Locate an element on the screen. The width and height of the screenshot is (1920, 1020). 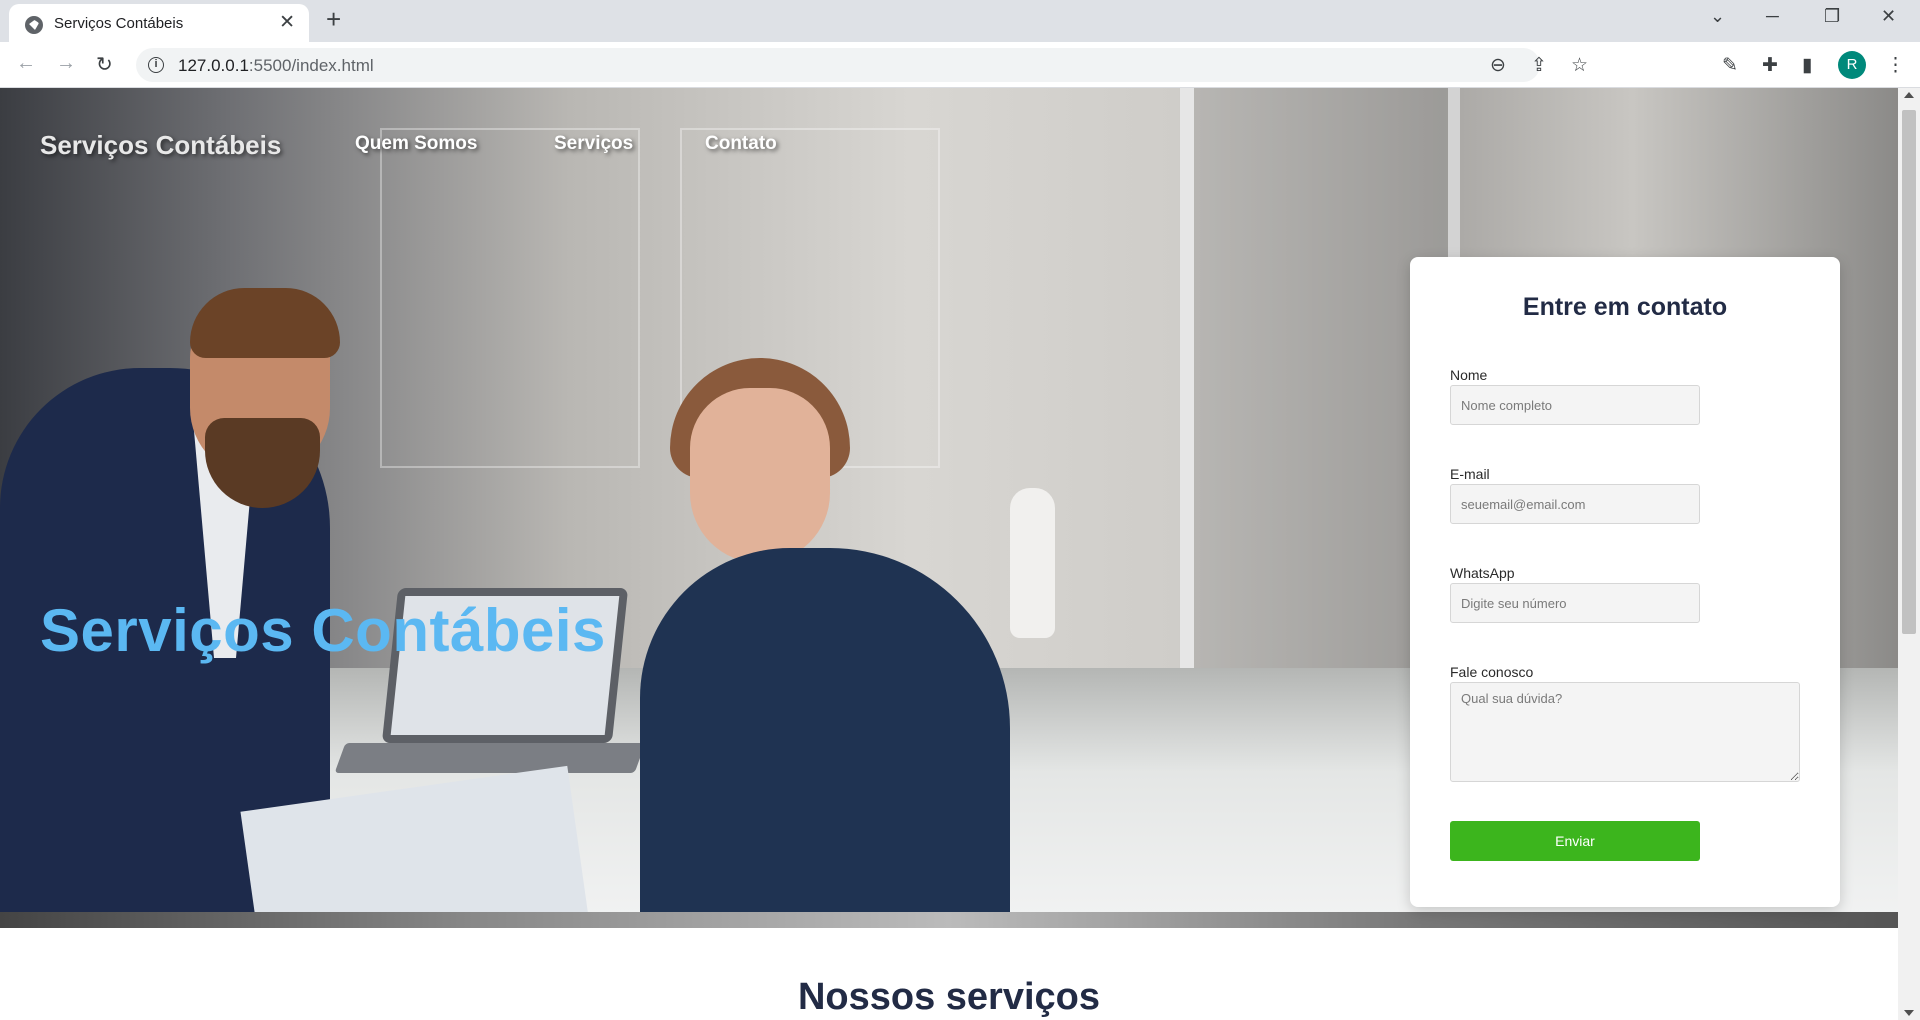
whatsapp-label: WhatsApp is located at coordinates (1482, 573).